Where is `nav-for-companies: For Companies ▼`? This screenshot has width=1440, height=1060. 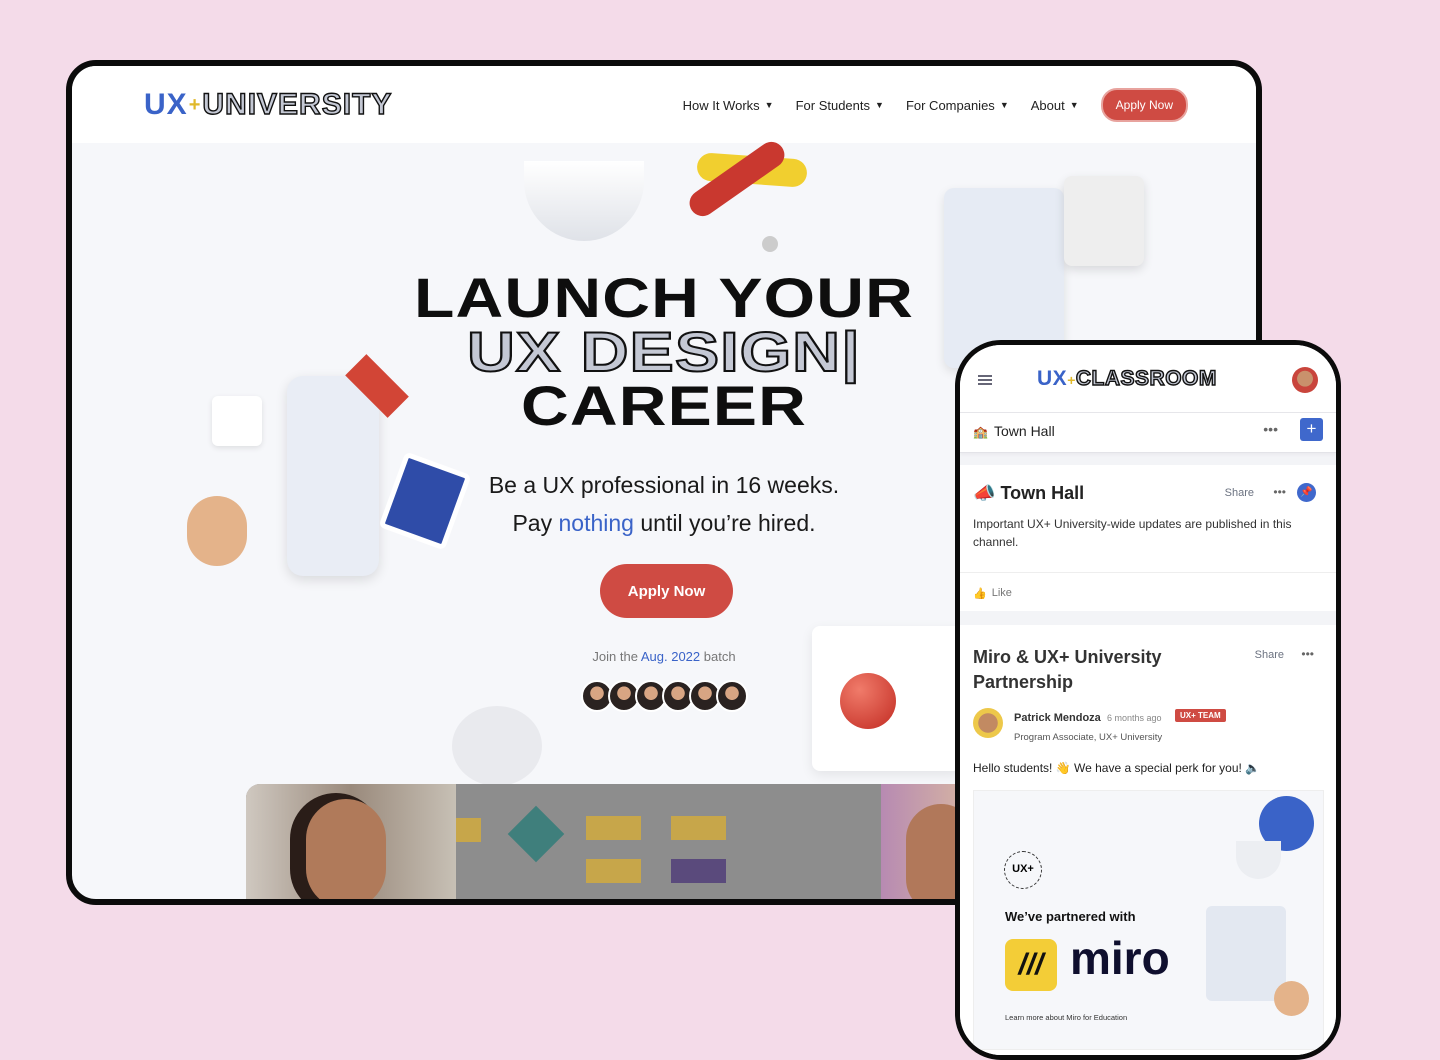 nav-for-companies: For Companies ▼ is located at coordinates (957, 105).